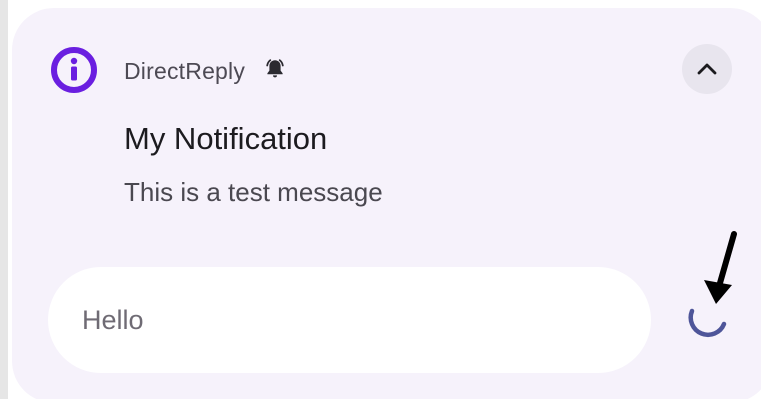  Describe the element at coordinates (185, 71) in the screenshot. I see `app-name: DirectReply` at that location.